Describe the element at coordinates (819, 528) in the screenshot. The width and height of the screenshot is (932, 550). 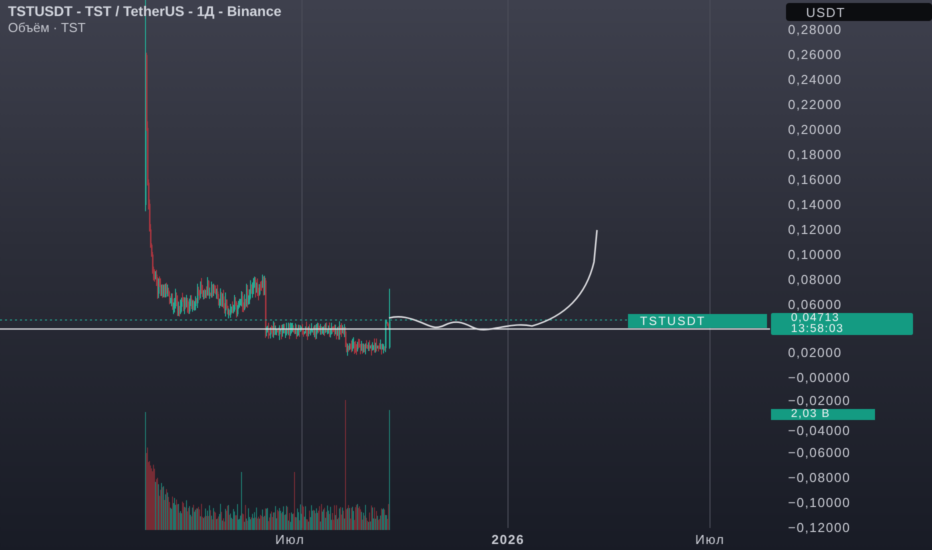
I see `price-tick: −0,12000` at that location.